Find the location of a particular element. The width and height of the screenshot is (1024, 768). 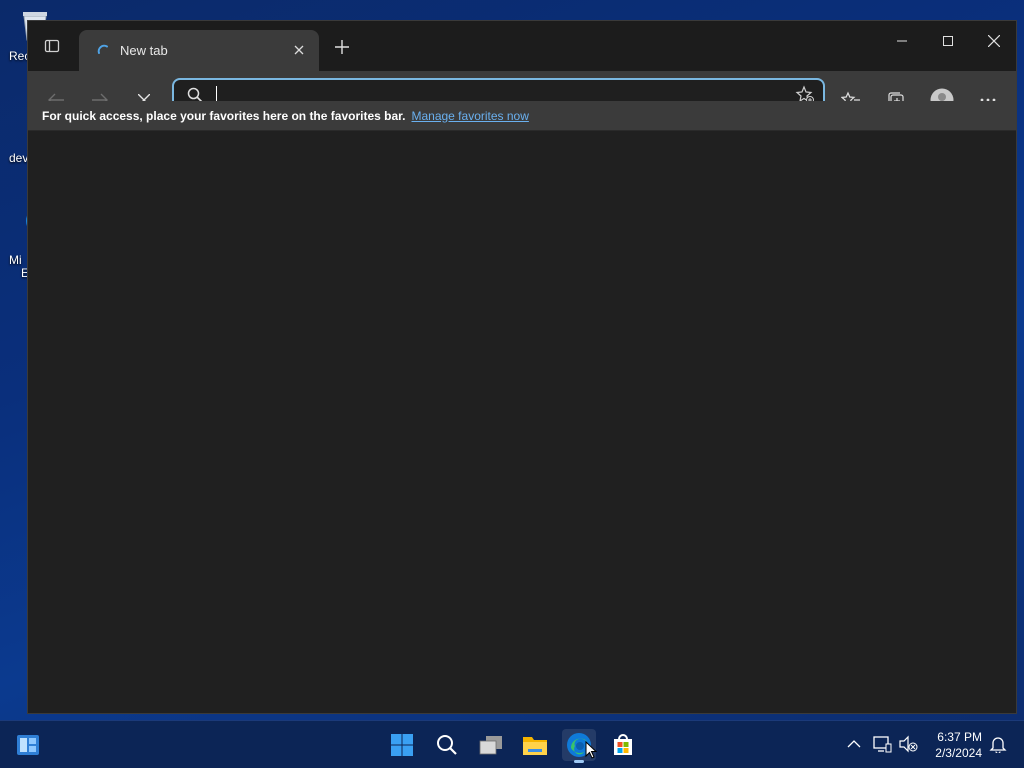

tab-actions-button is located at coordinates (52, 46).